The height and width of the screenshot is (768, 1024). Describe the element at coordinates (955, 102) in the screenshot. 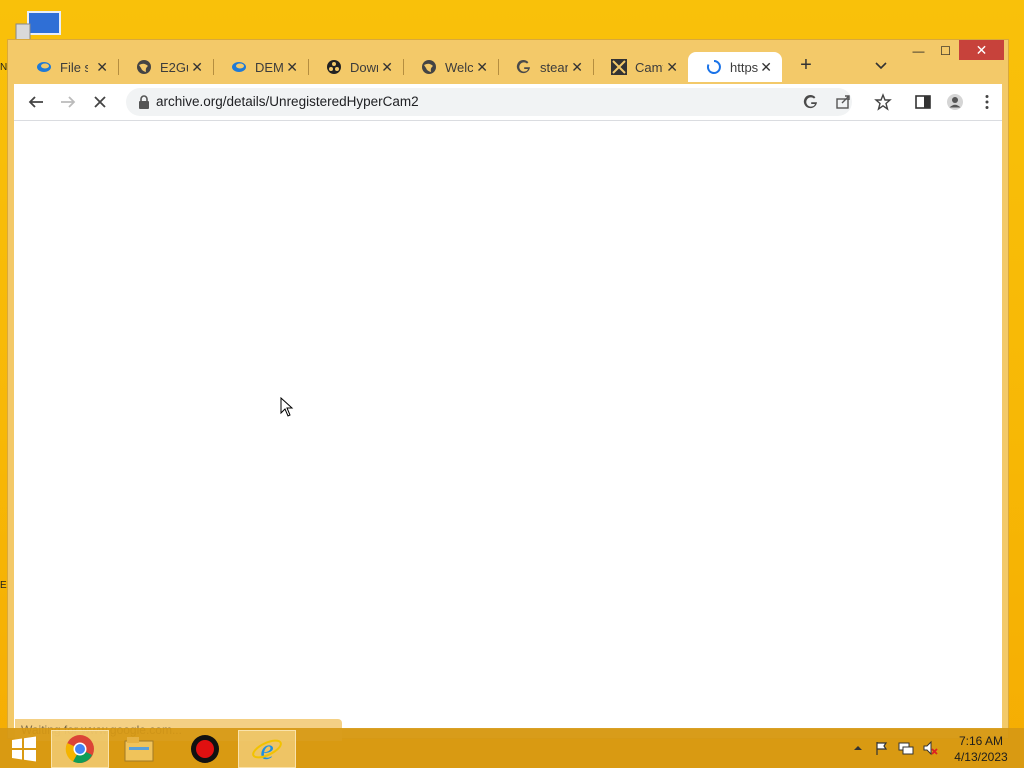

I see `profile-avatar-icon` at that location.